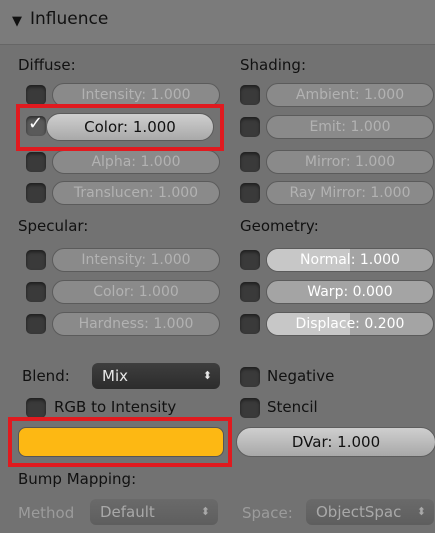 This screenshot has height=533, width=435. I want to click on method-dropdown: Default ⬍, so click(154, 512).